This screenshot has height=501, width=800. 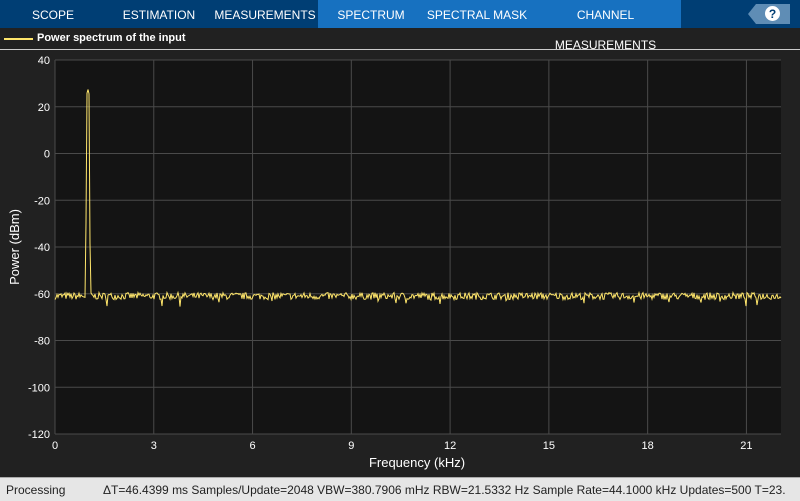 What do you see at coordinates (42, 342) in the screenshot?
I see `y-tick-label: -80` at bounding box center [42, 342].